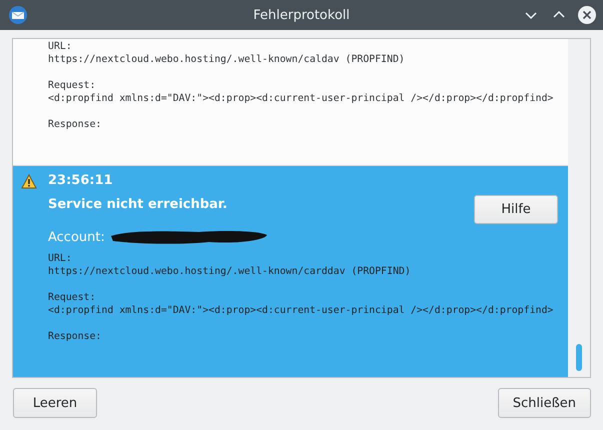 The height and width of the screenshot is (430, 603). Describe the element at coordinates (516, 209) in the screenshot. I see `help-button: Hilfe` at that location.